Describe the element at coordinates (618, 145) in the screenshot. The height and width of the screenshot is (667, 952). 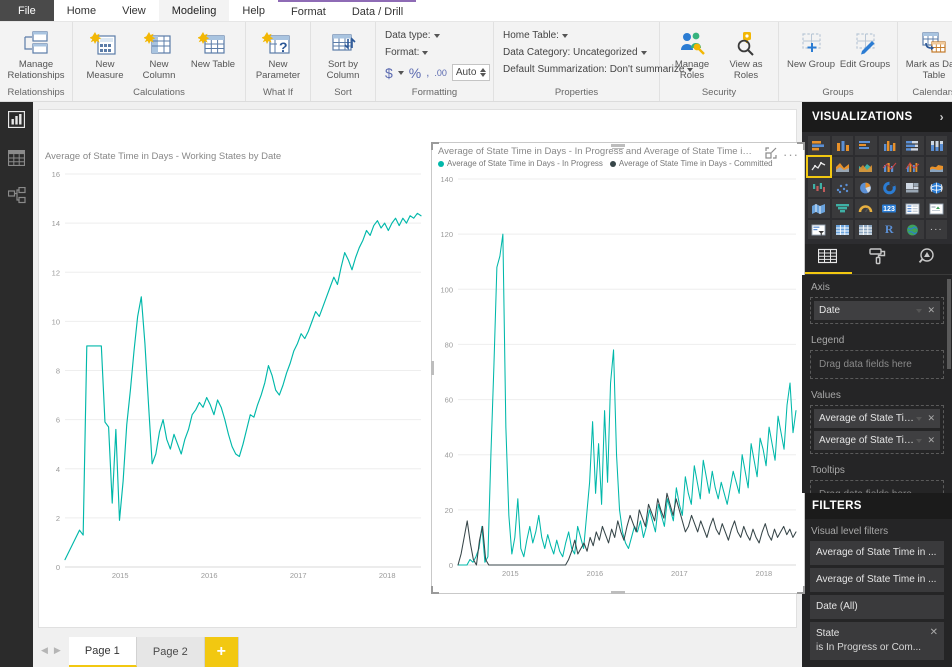
I see `resize-handle-top` at that location.